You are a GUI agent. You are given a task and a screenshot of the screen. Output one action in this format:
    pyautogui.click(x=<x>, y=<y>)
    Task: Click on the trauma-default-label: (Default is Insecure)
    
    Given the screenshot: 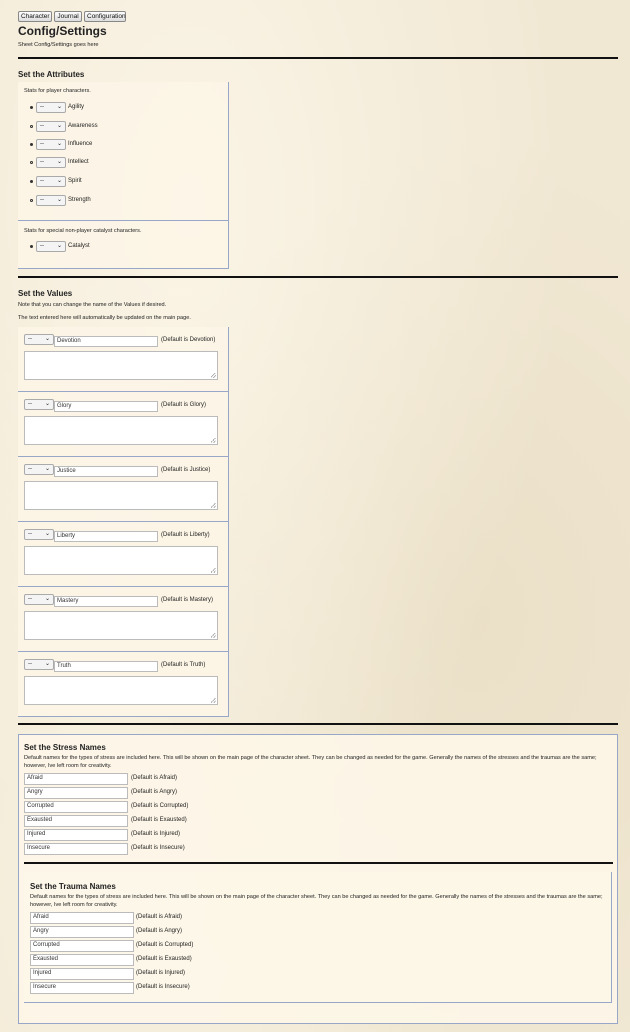 What is the action you would take?
    pyautogui.click(x=163, y=987)
    